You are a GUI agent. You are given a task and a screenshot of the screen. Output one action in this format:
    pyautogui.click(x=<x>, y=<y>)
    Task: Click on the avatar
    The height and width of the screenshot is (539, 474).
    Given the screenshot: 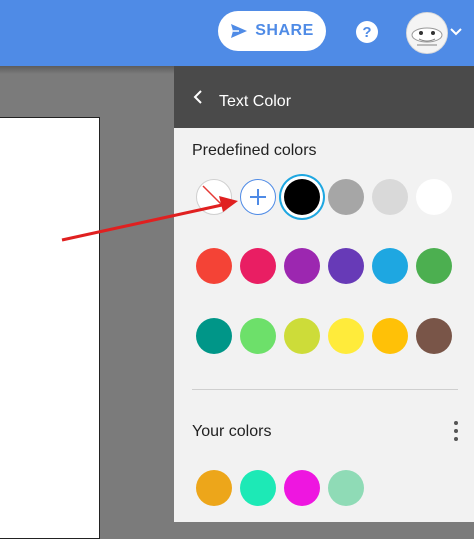 What is the action you would take?
    pyautogui.click(x=427, y=33)
    